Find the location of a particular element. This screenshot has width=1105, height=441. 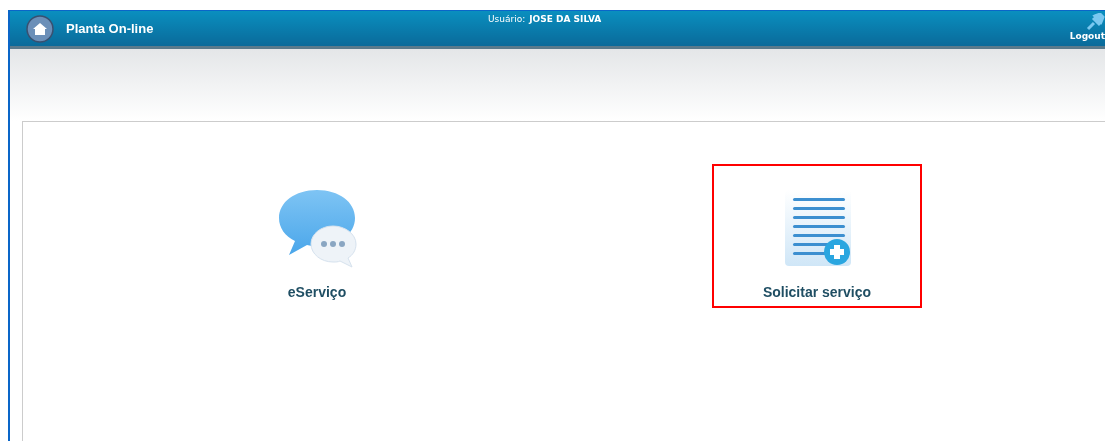

logout-button: Logout is located at coordinates (1087, 27).